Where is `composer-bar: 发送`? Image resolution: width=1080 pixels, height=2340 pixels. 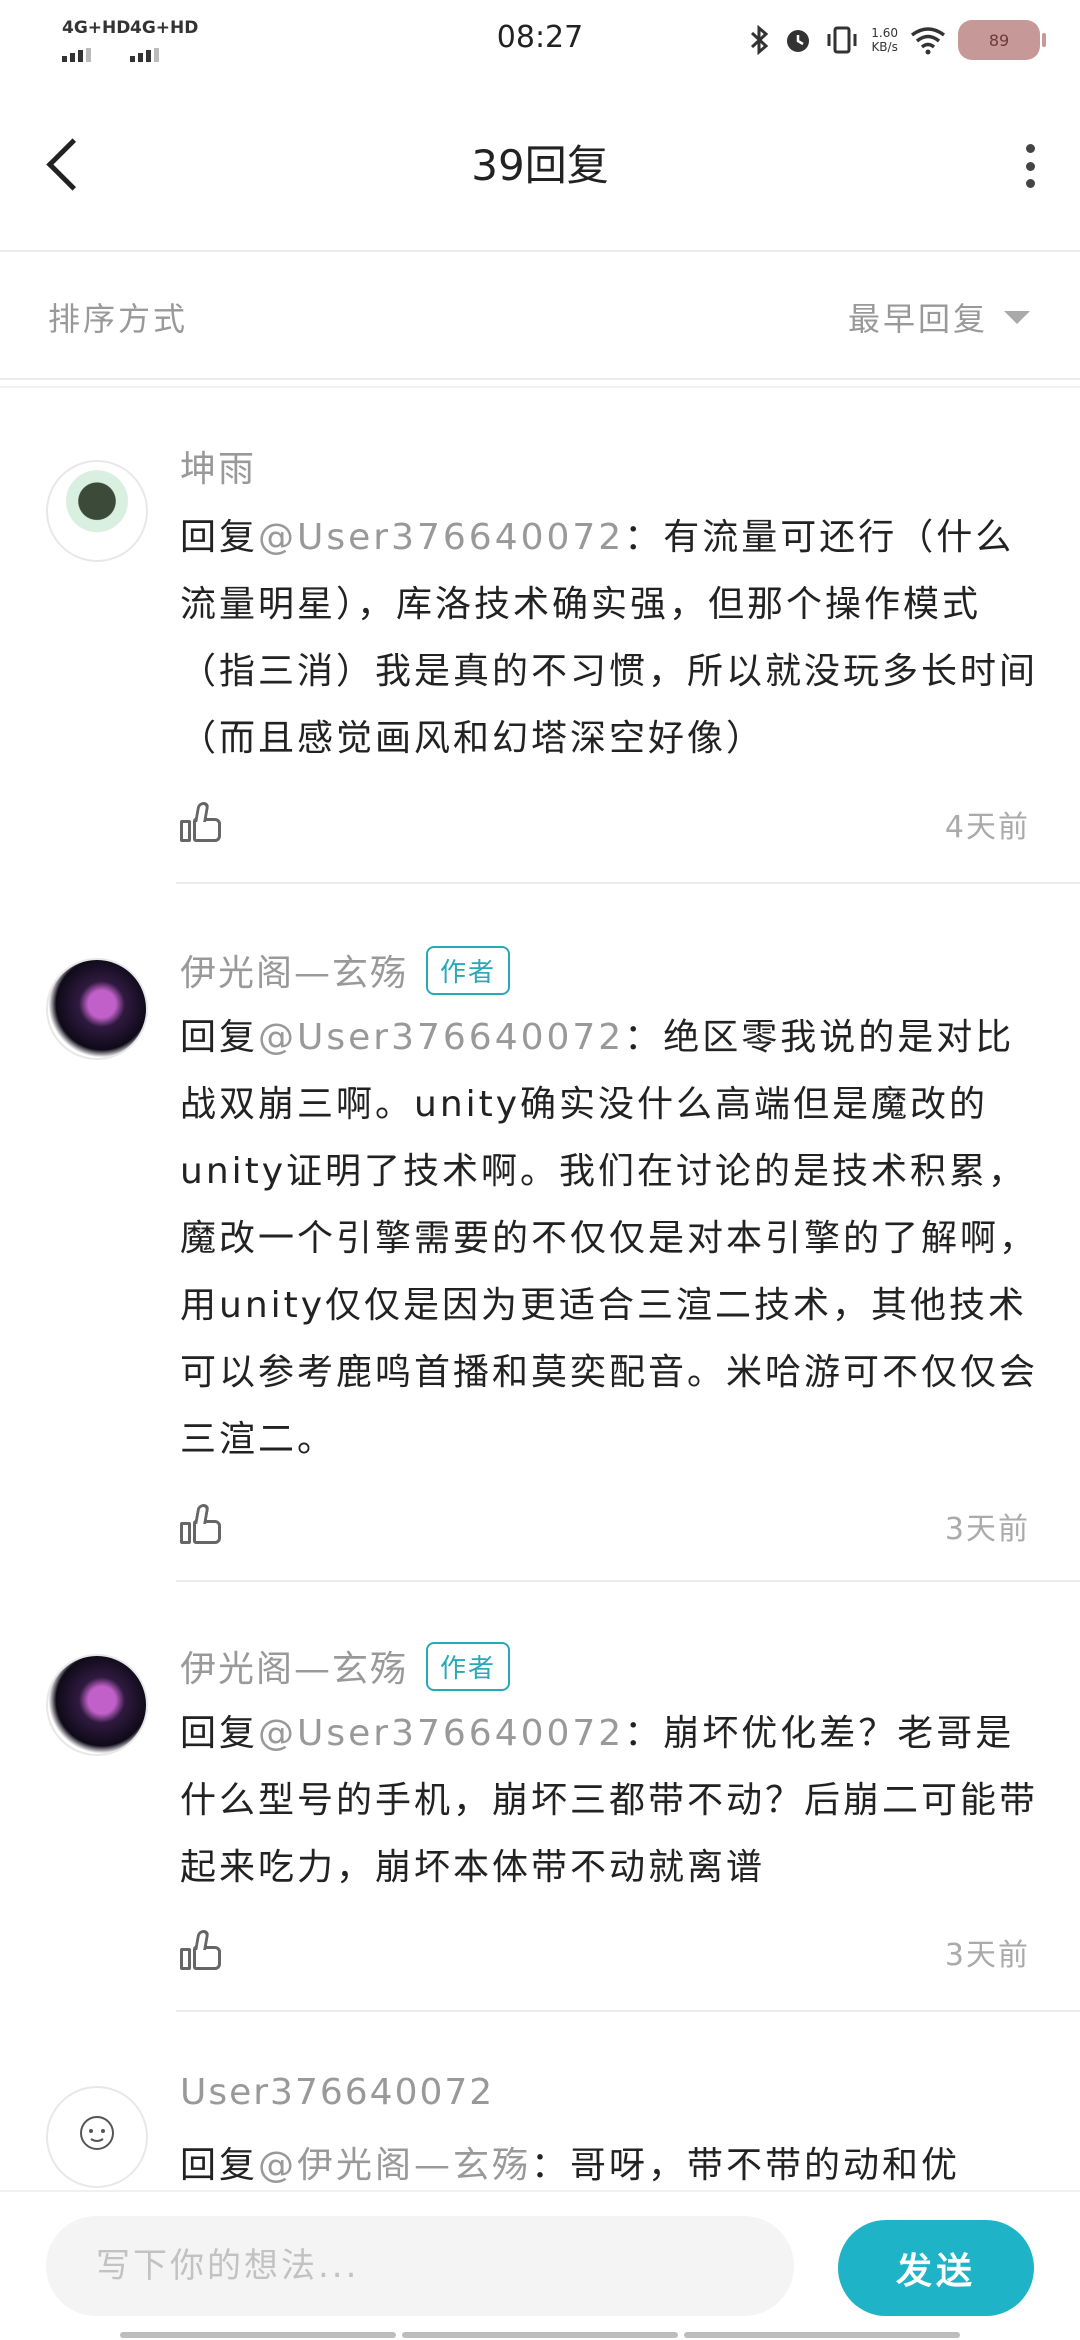
composer-bar: 发送 is located at coordinates (540, 2265).